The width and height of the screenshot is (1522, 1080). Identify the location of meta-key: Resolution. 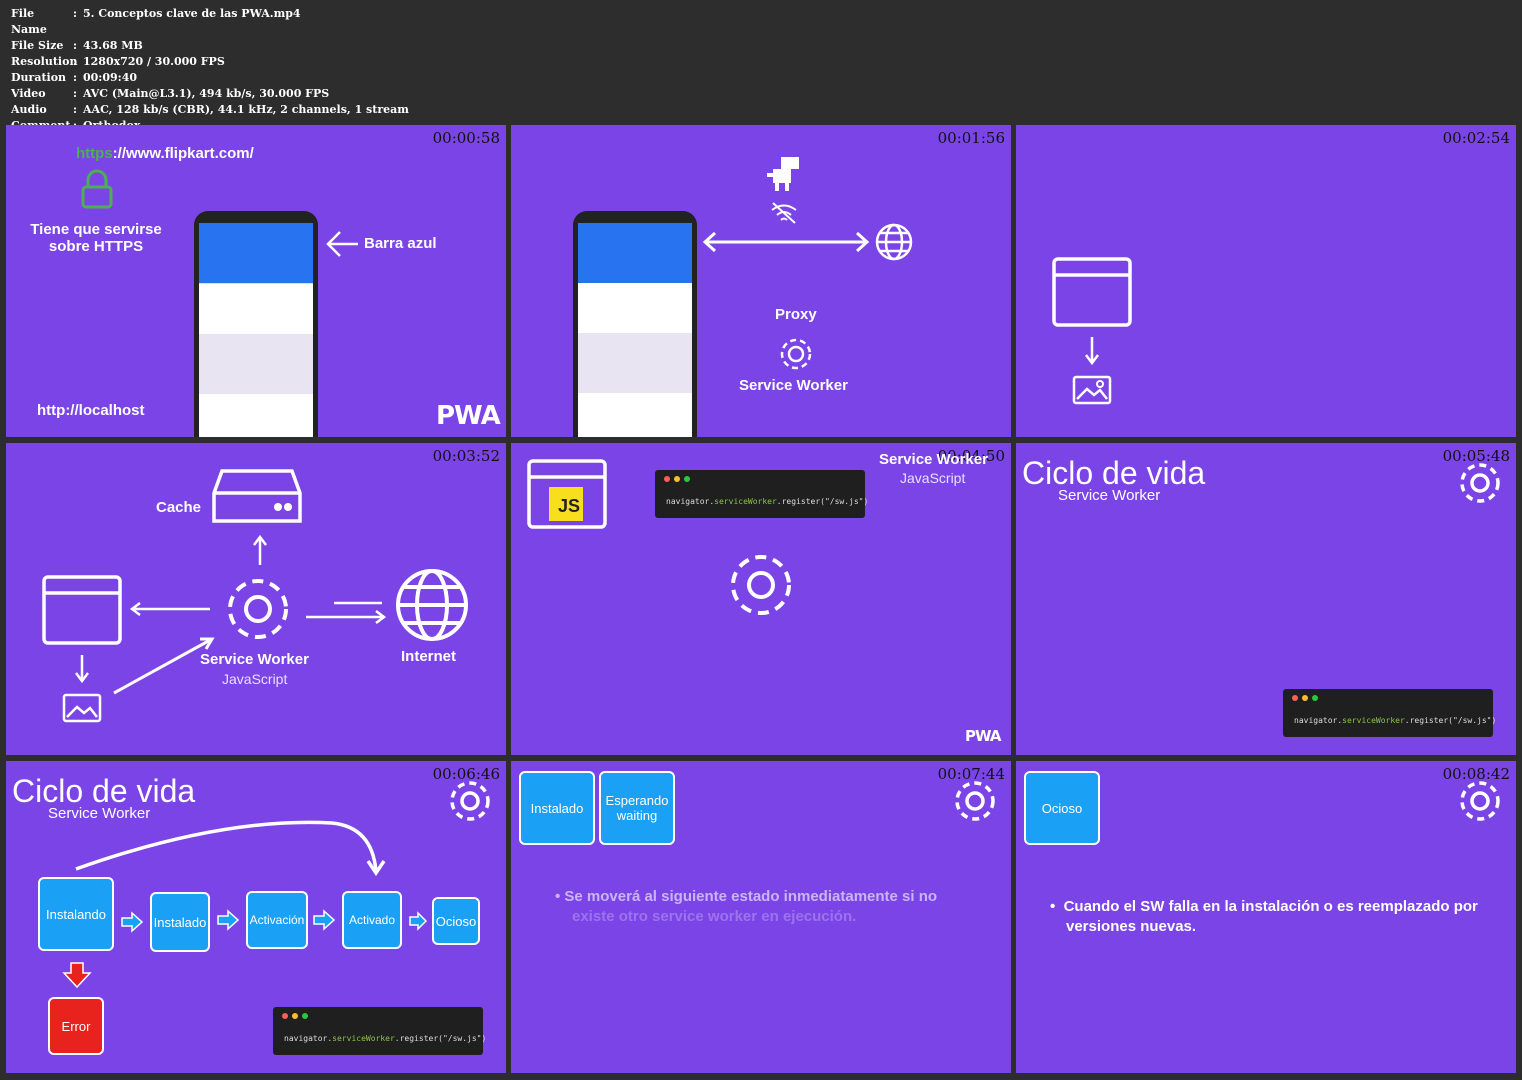
(44, 61).